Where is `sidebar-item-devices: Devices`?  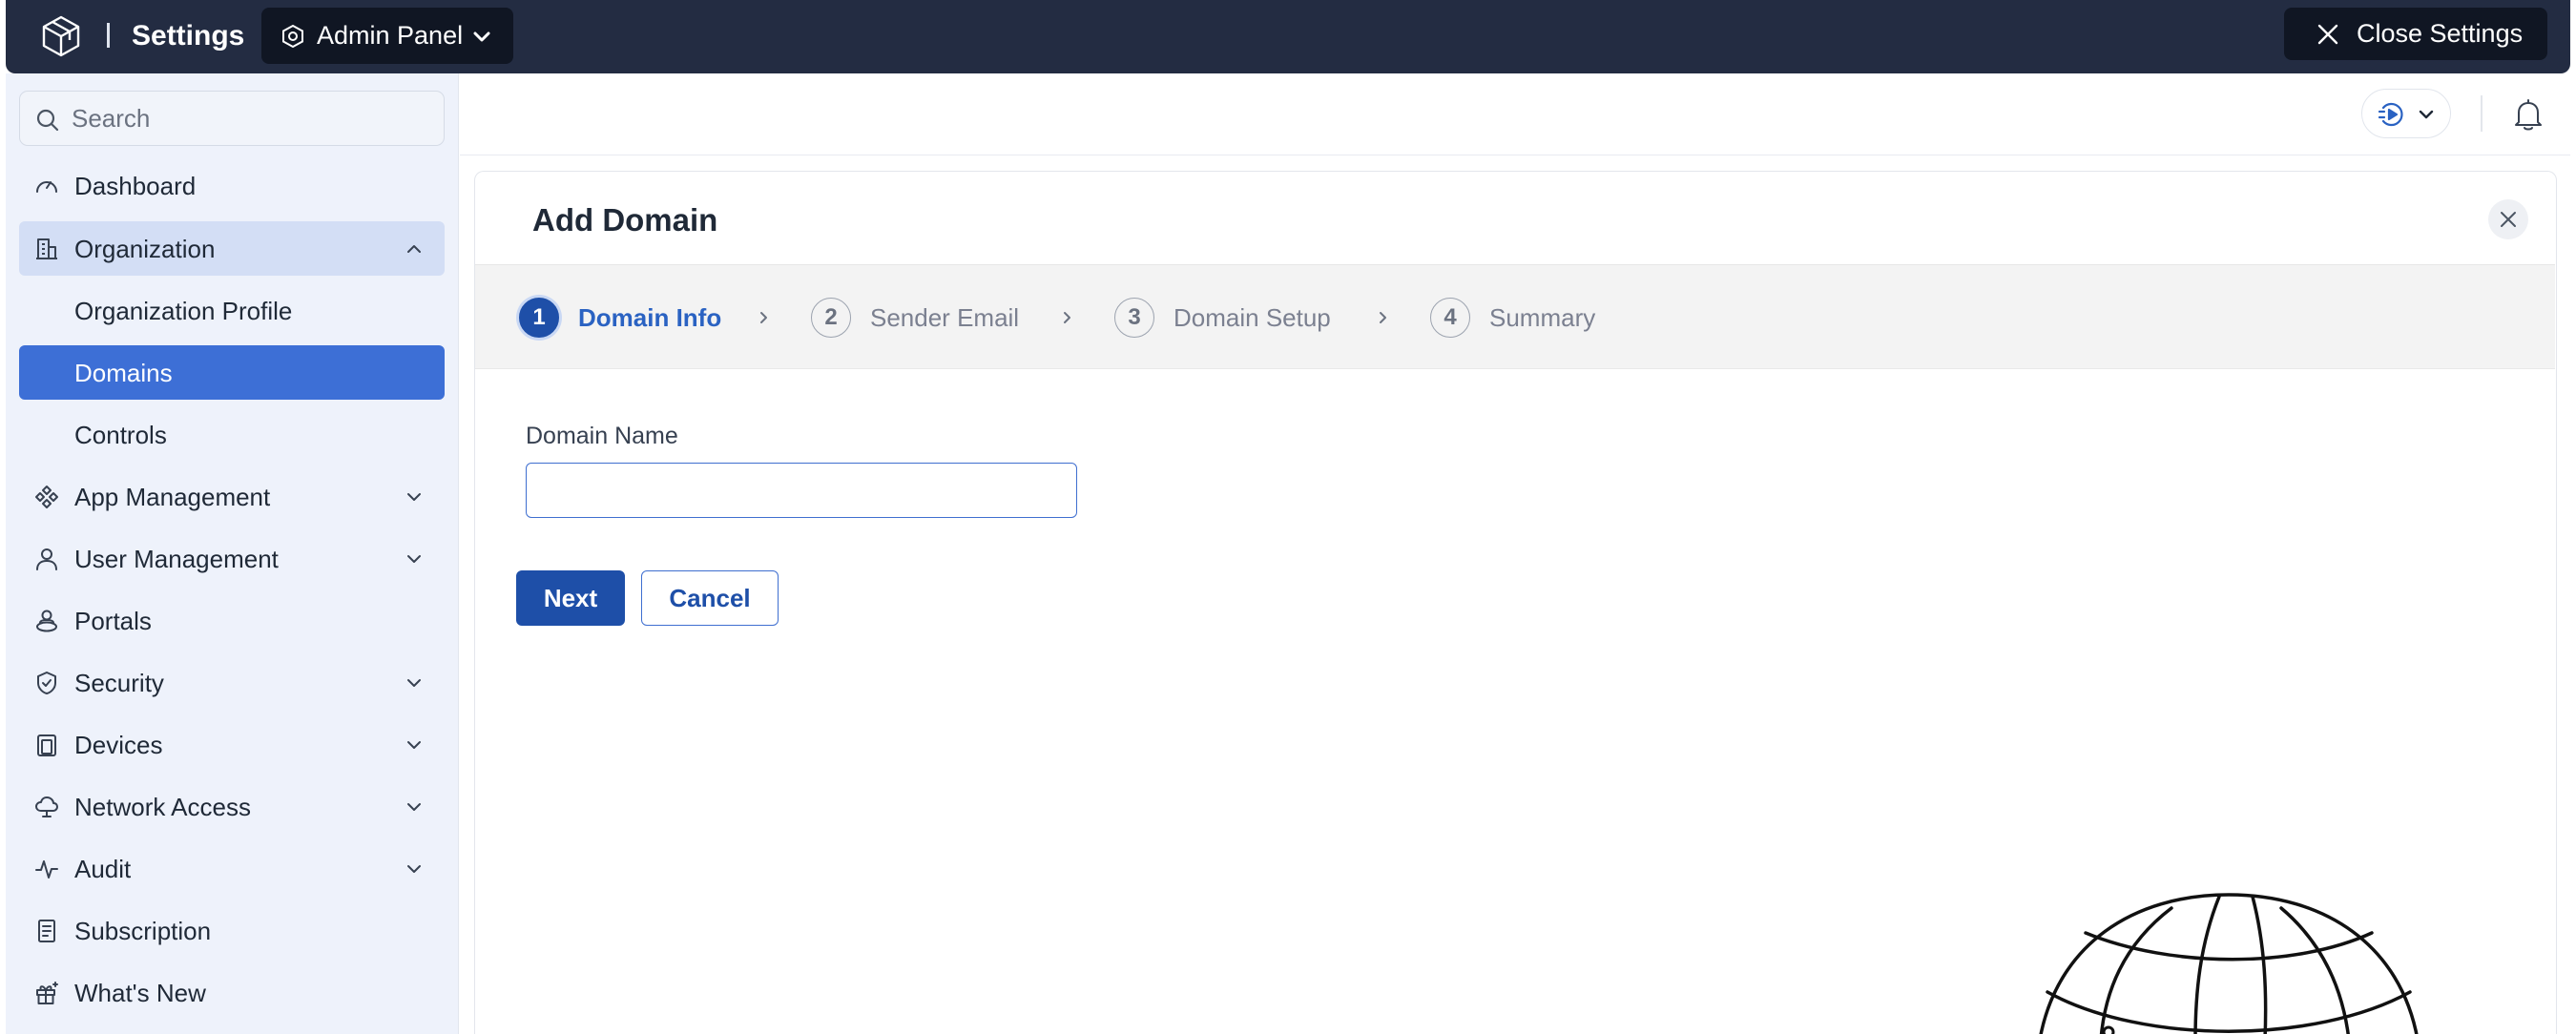
sidebar-item-devices: Devices is located at coordinates (232, 744).